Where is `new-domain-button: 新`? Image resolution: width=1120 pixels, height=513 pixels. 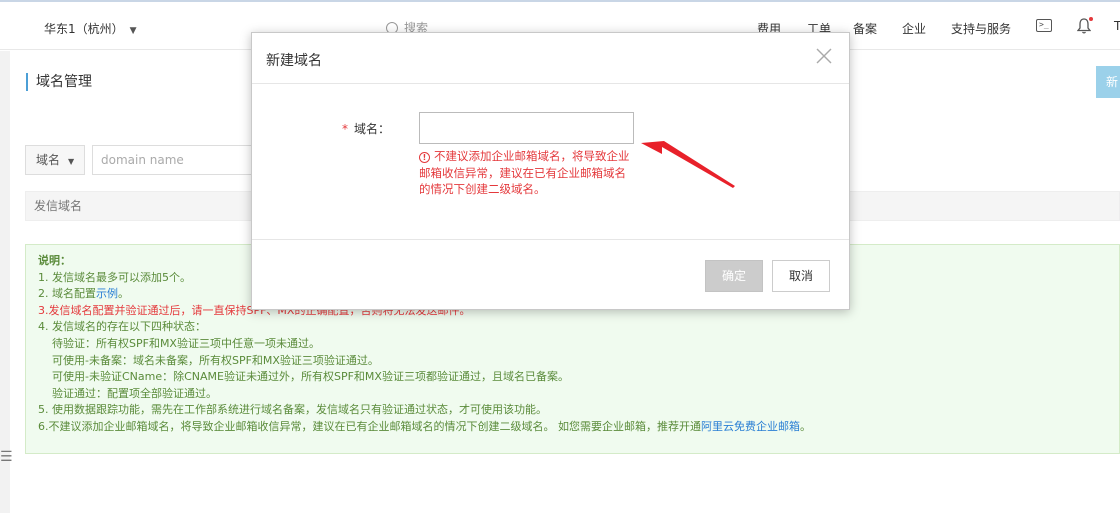 new-domain-button: 新 is located at coordinates (1108, 82).